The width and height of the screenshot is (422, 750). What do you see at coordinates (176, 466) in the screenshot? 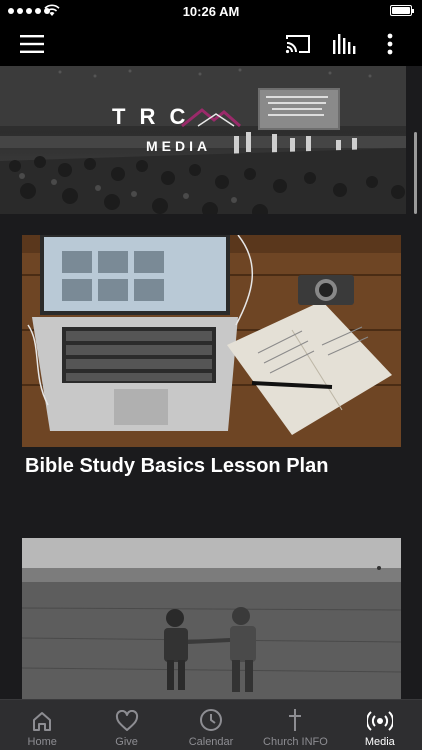
I see `card-title: Bible Study Basics Lesson Plan` at bounding box center [176, 466].